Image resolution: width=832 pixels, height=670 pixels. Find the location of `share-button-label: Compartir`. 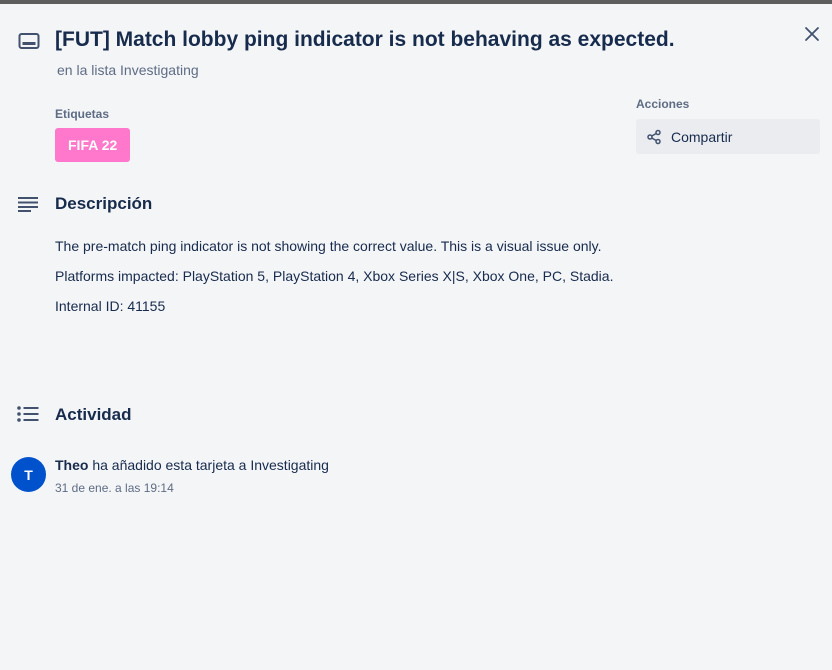

share-button-label: Compartir is located at coordinates (702, 136).